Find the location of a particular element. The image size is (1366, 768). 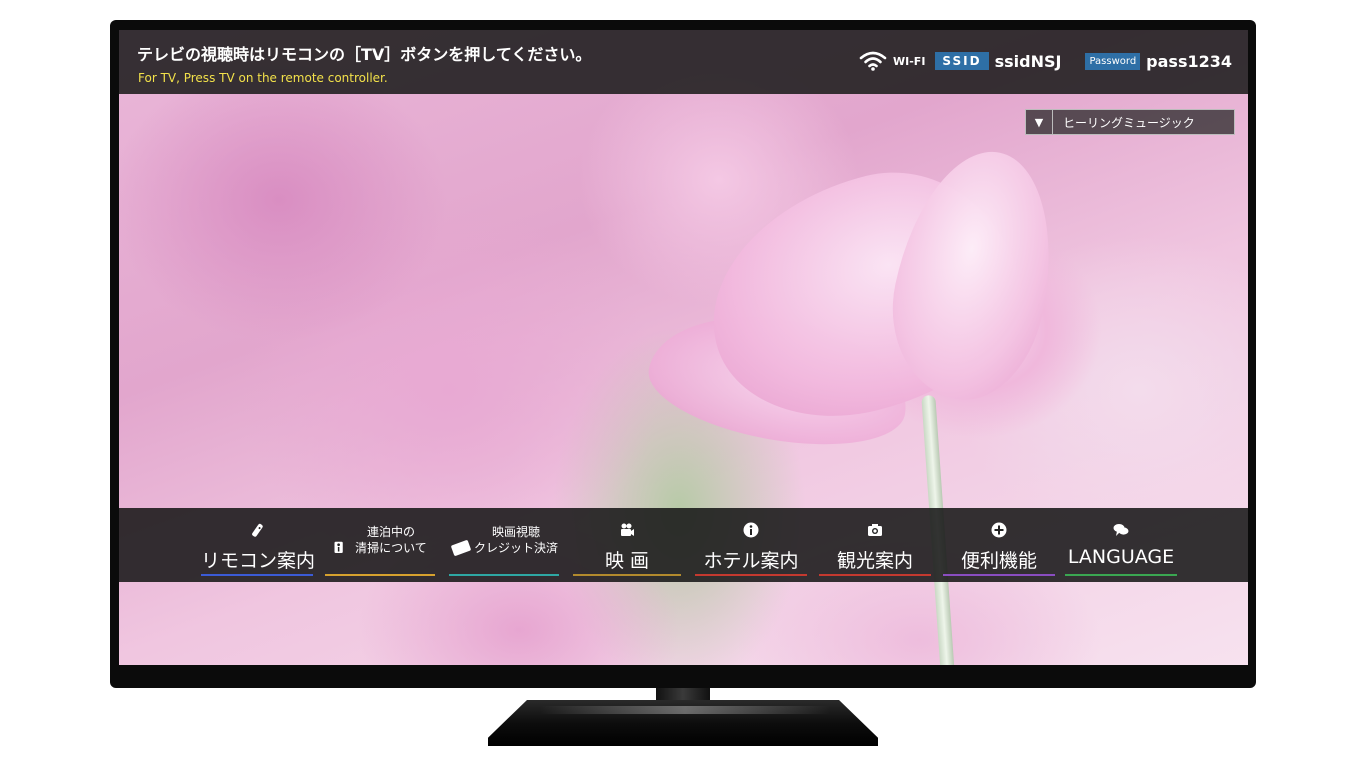

music-selector: ▼ ヒーリングミュージック is located at coordinates (1130, 122).